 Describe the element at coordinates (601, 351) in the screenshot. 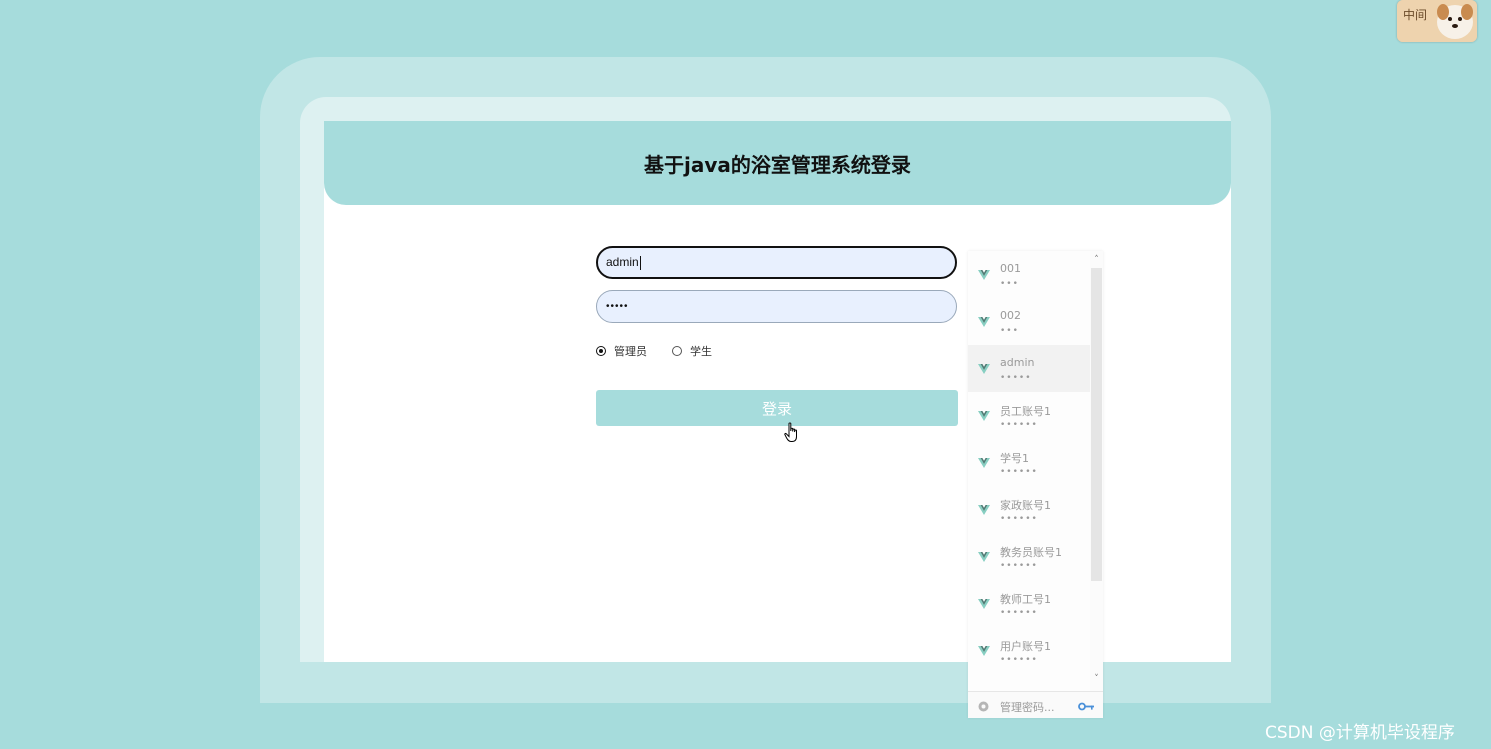

I see `radio-admin-dot` at that location.